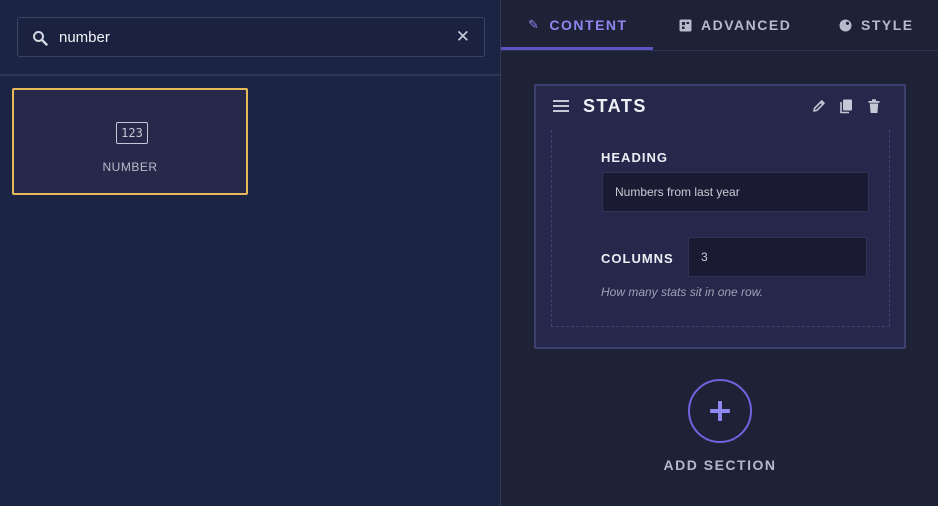 The width and height of the screenshot is (938, 506). I want to click on pencil-icon: ✎, so click(534, 24).